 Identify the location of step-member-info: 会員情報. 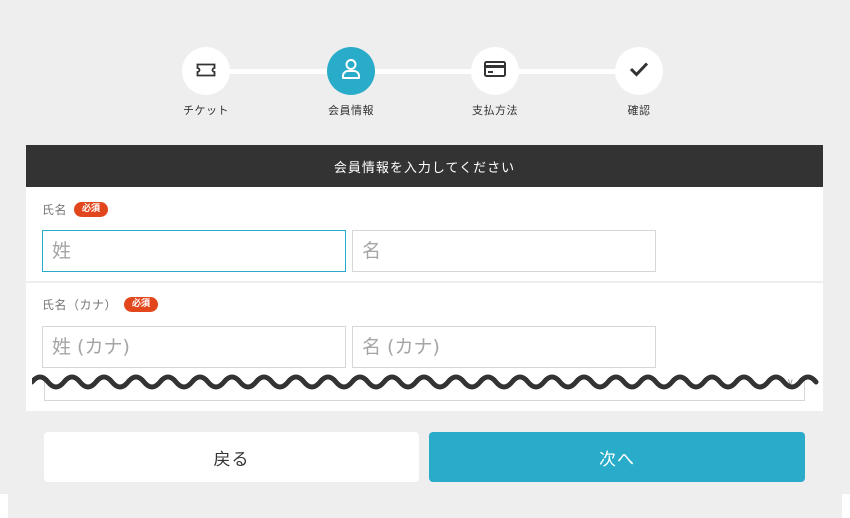
(351, 82).